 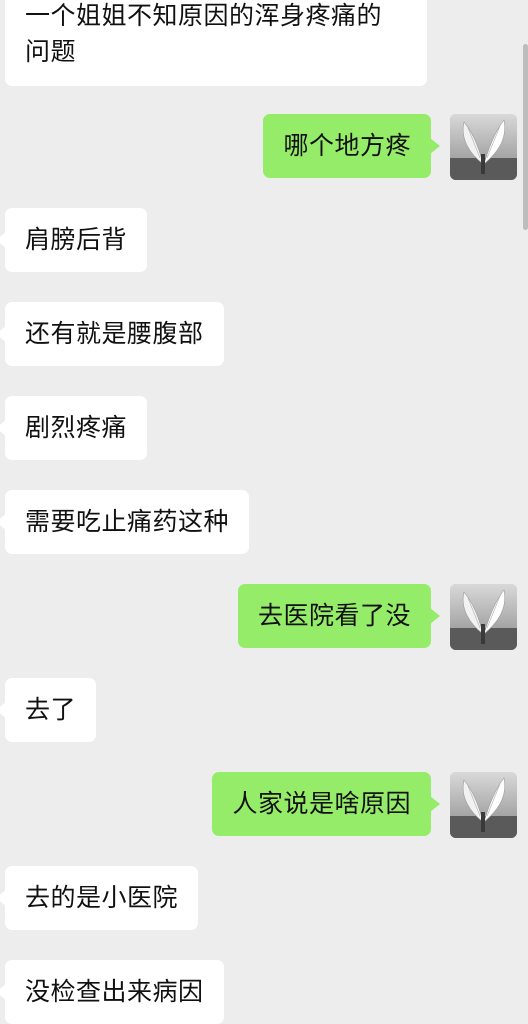 I want to click on message-text: 人家说是啥原因, so click(x=321, y=803).